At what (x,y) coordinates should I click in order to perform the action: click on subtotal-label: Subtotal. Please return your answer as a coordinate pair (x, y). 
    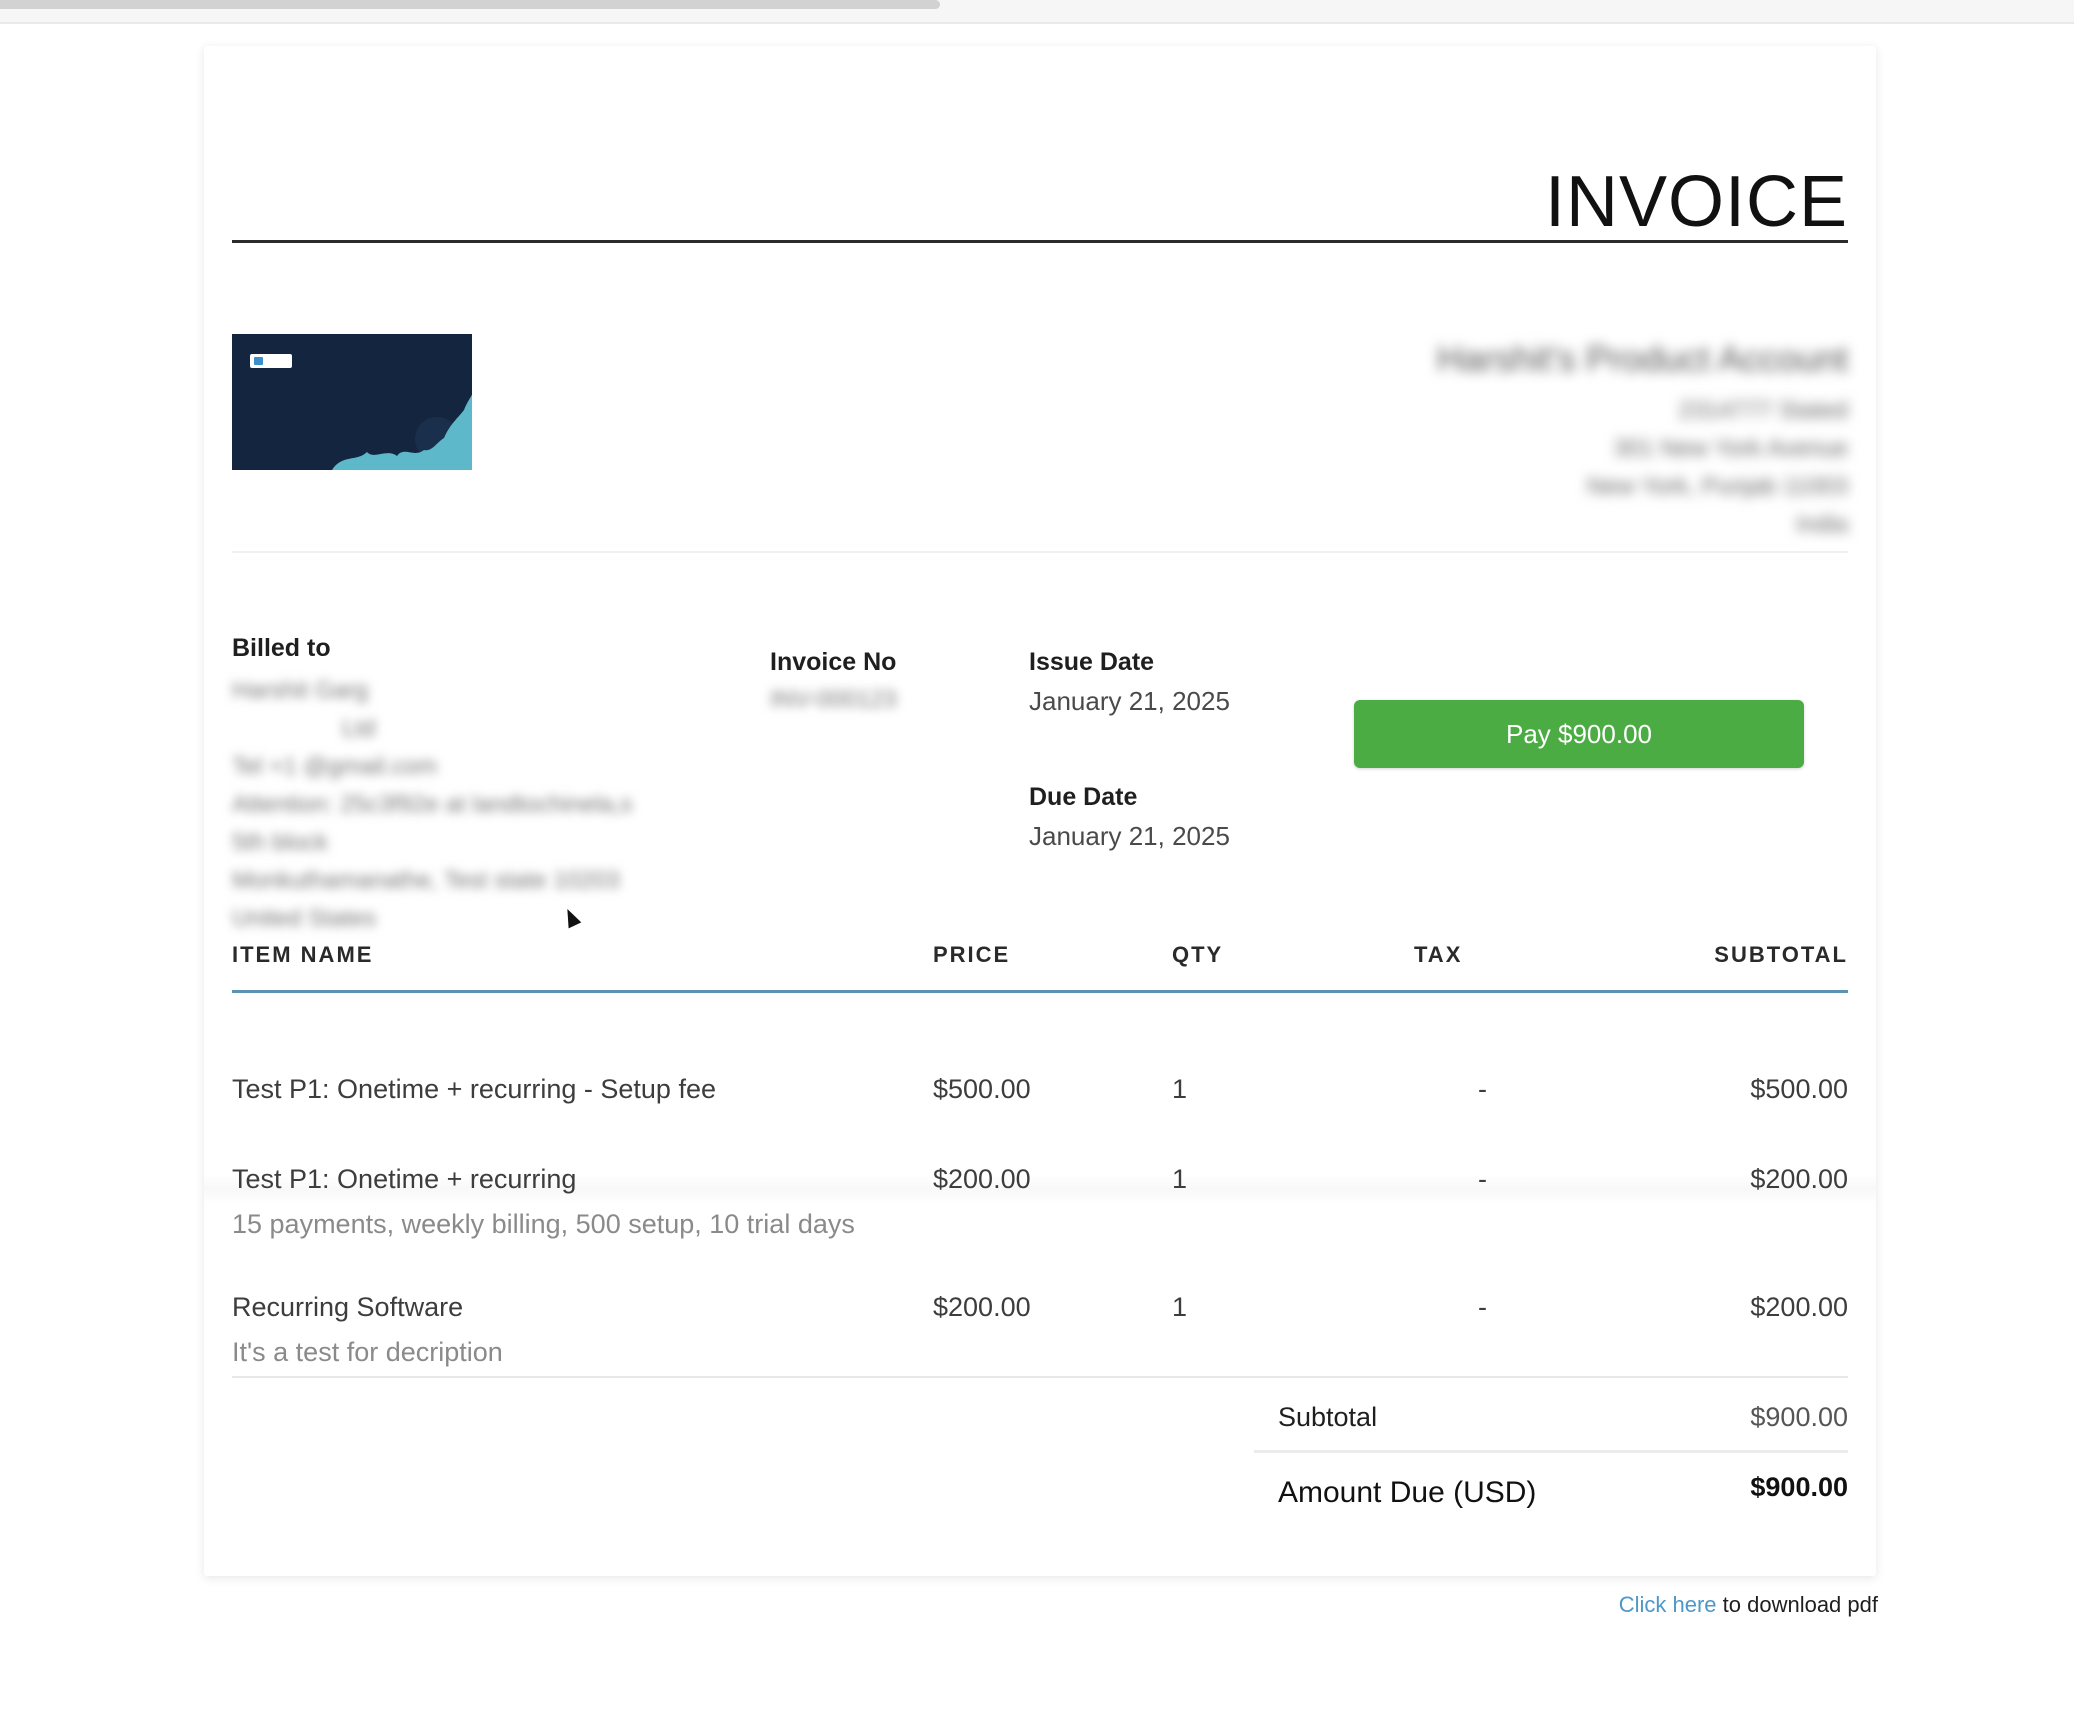
    Looking at the image, I should click on (1328, 1417).